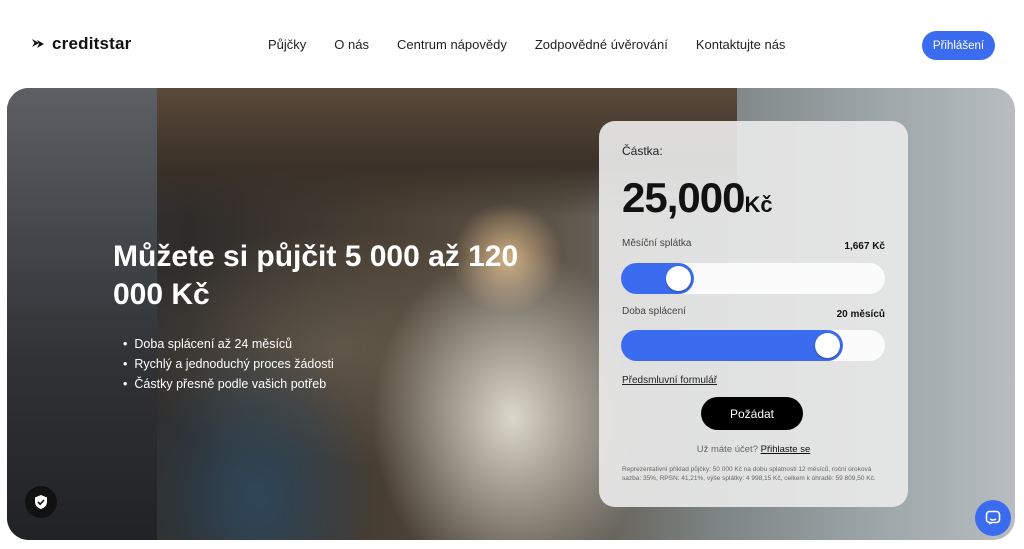  What do you see at coordinates (732, 345) in the screenshot?
I see `term-slider-fill` at bounding box center [732, 345].